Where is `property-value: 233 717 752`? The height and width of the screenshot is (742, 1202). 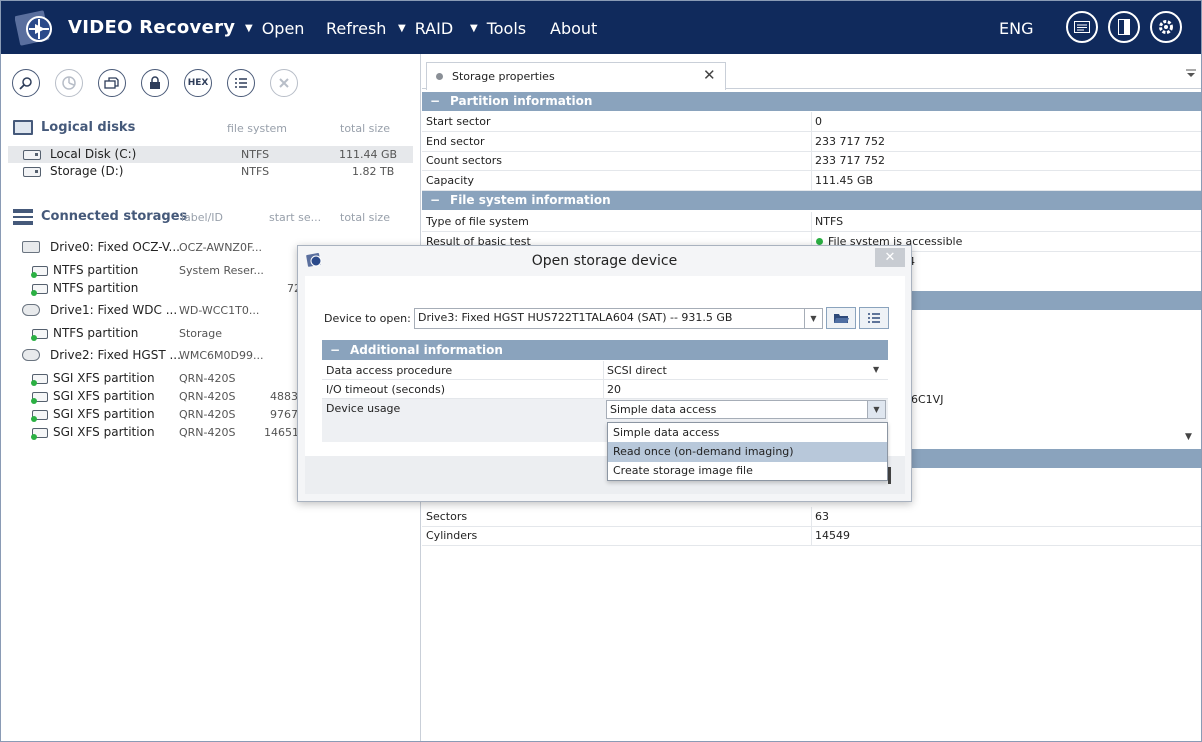 property-value: 233 717 752 is located at coordinates (850, 160).